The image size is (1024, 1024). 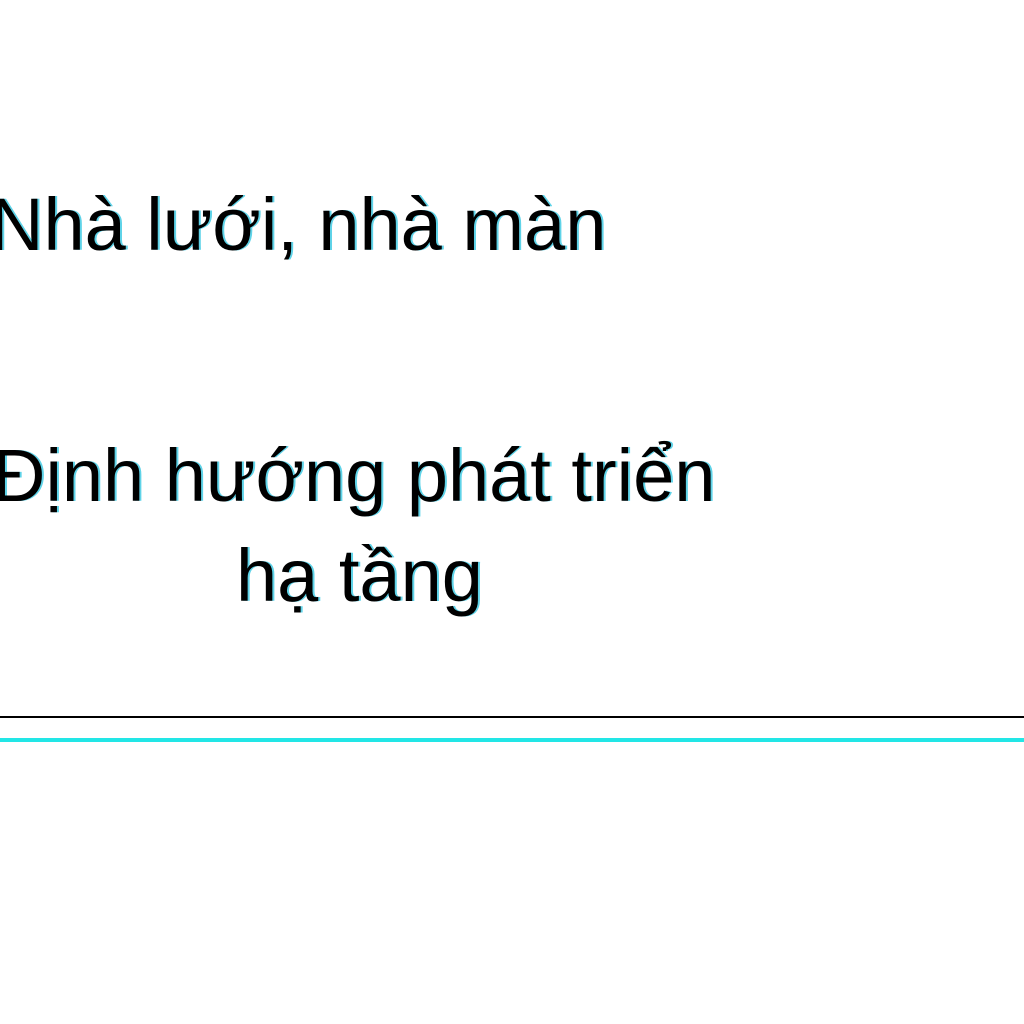 I want to click on divider-cyan-line, so click(x=512, y=740).